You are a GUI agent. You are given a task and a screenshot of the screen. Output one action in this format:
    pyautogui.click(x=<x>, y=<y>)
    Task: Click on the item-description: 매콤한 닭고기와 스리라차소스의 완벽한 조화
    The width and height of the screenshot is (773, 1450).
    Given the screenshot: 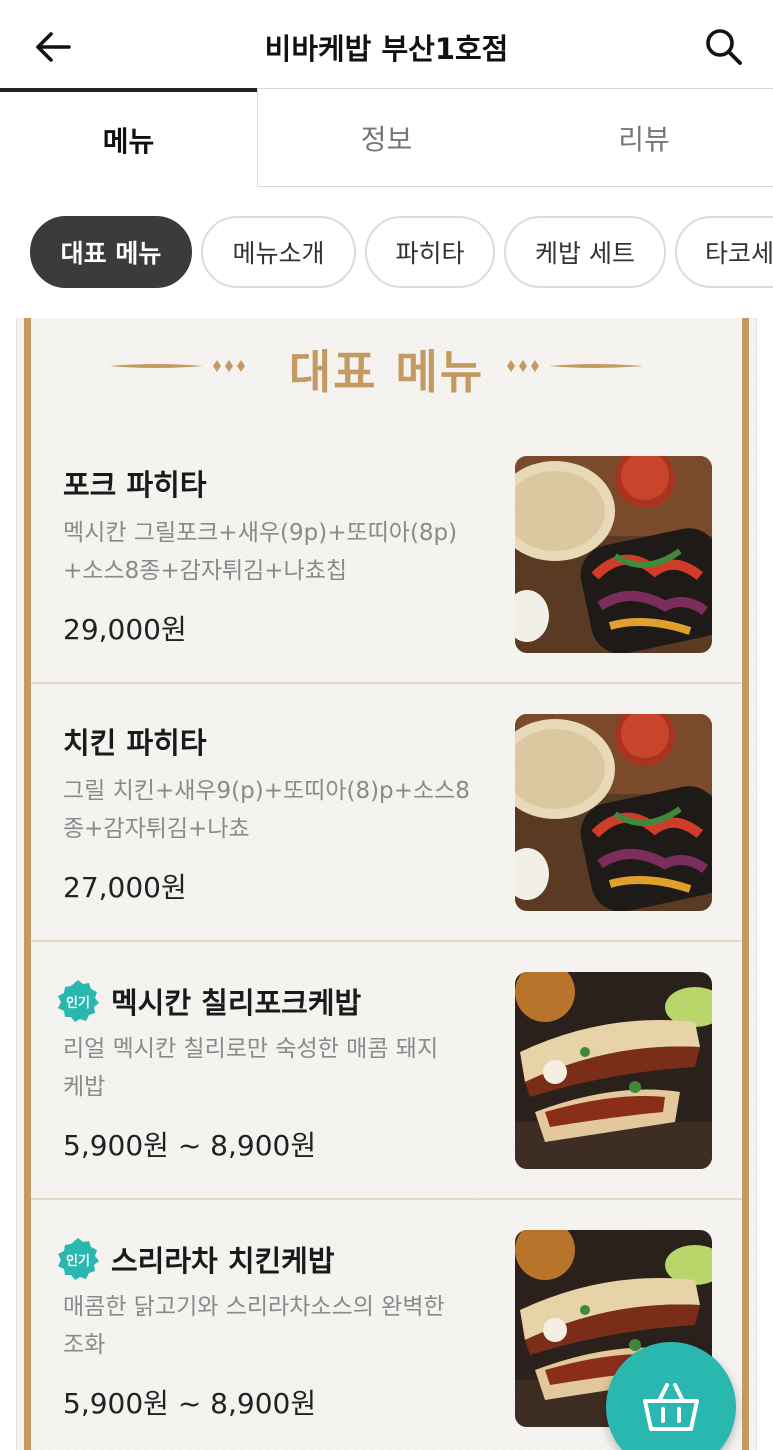 What is the action you would take?
    pyautogui.click(x=254, y=1326)
    